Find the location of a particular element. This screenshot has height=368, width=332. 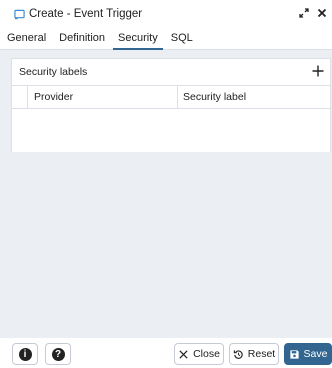

tab-bar: General Definition Security SQL is located at coordinates (166, 39).